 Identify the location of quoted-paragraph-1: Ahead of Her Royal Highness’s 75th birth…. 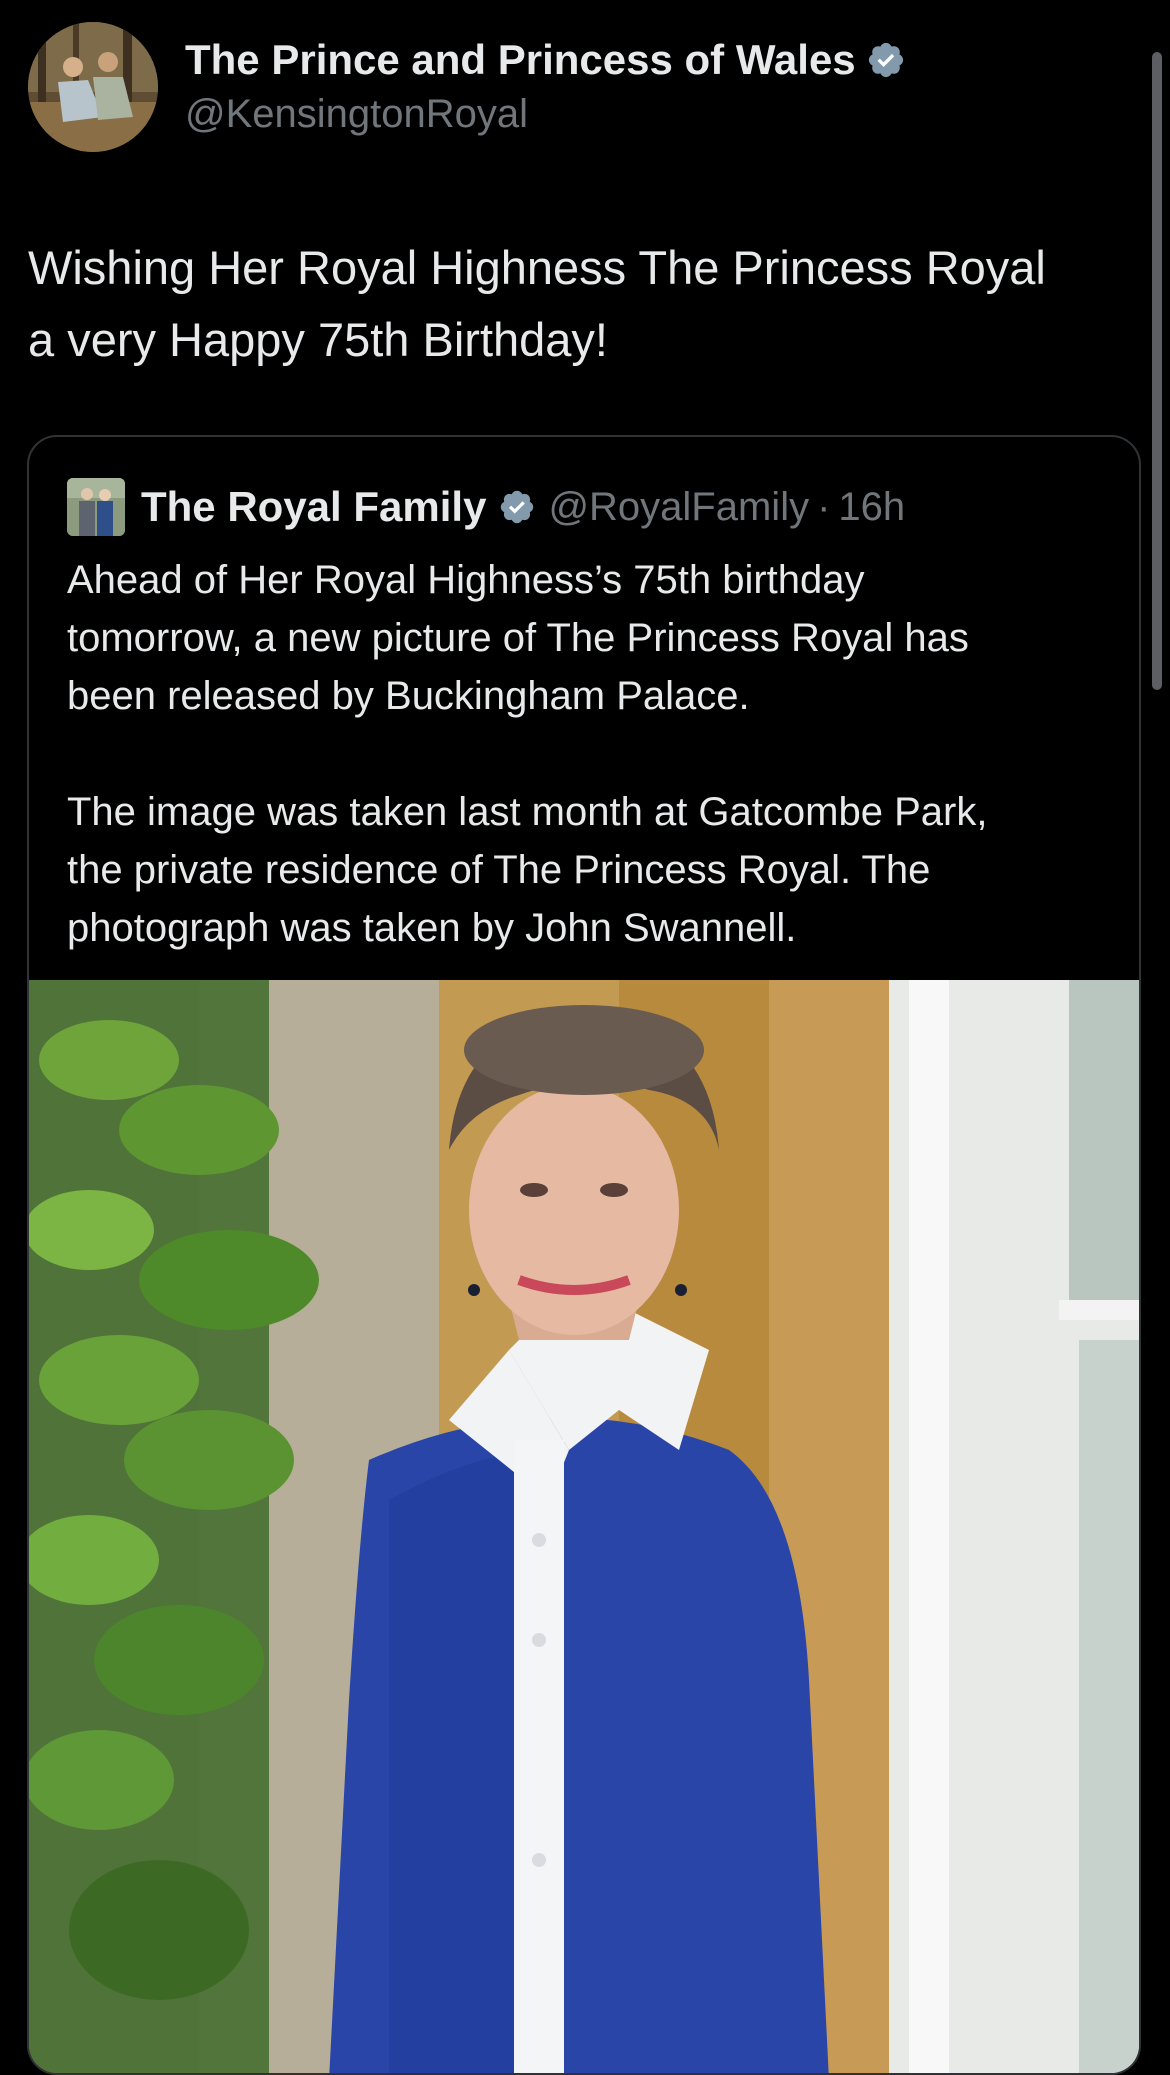
(592, 638).